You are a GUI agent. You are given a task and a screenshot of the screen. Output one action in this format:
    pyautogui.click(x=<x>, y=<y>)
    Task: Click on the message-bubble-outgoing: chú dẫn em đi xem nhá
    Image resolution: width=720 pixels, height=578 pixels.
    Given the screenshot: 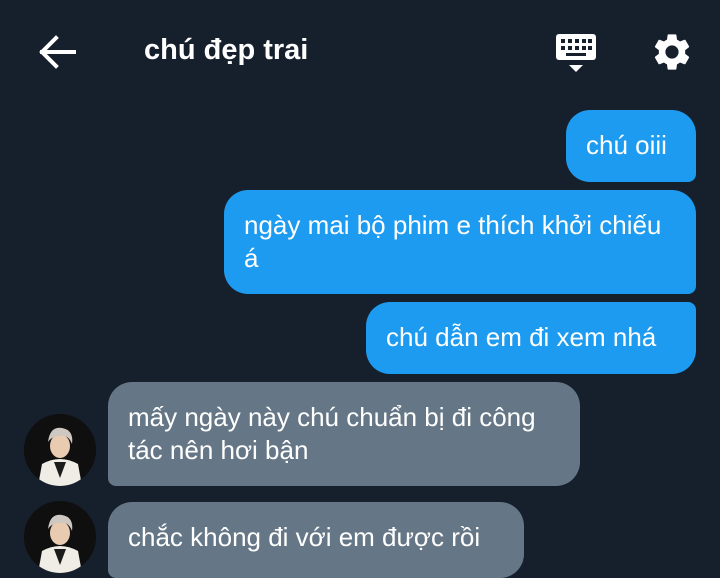 What is the action you would take?
    pyautogui.click(x=531, y=338)
    